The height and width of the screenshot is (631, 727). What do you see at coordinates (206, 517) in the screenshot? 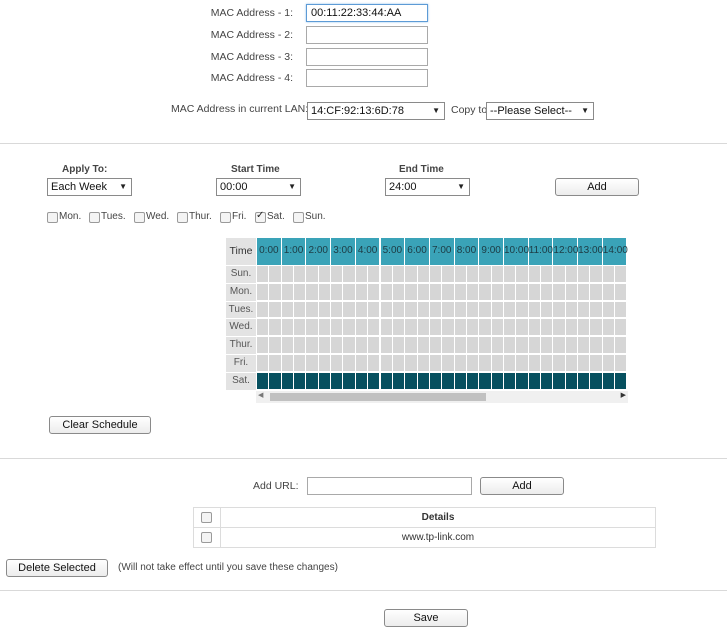
I see `select-all-checkbox` at bounding box center [206, 517].